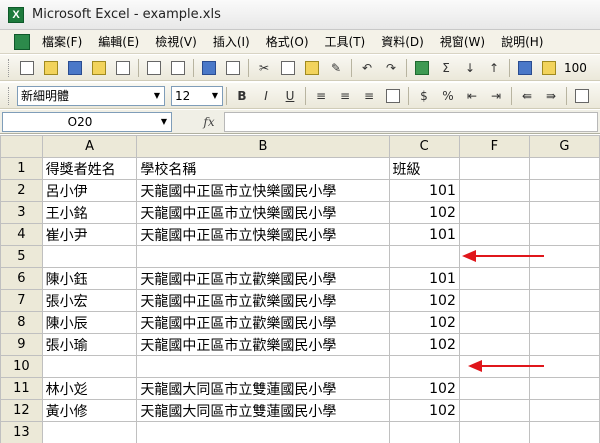  I want to click on select-all-corner, so click(21, 146).